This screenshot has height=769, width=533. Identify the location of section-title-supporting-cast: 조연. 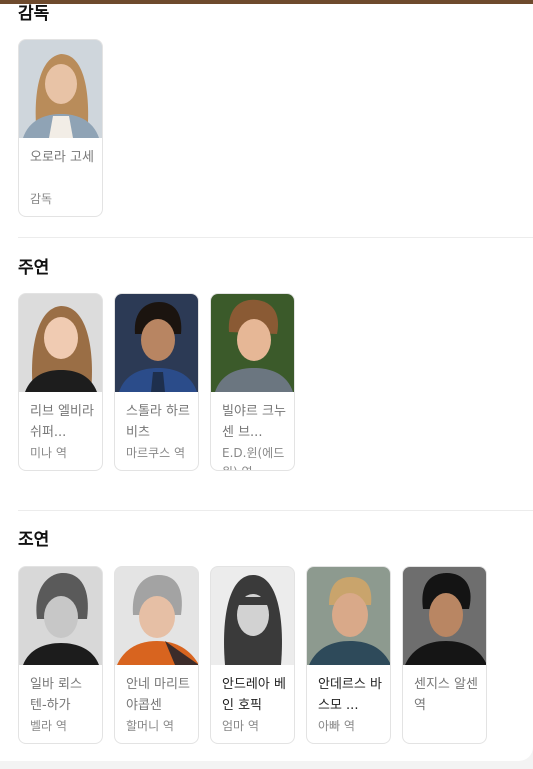
(34, 540).